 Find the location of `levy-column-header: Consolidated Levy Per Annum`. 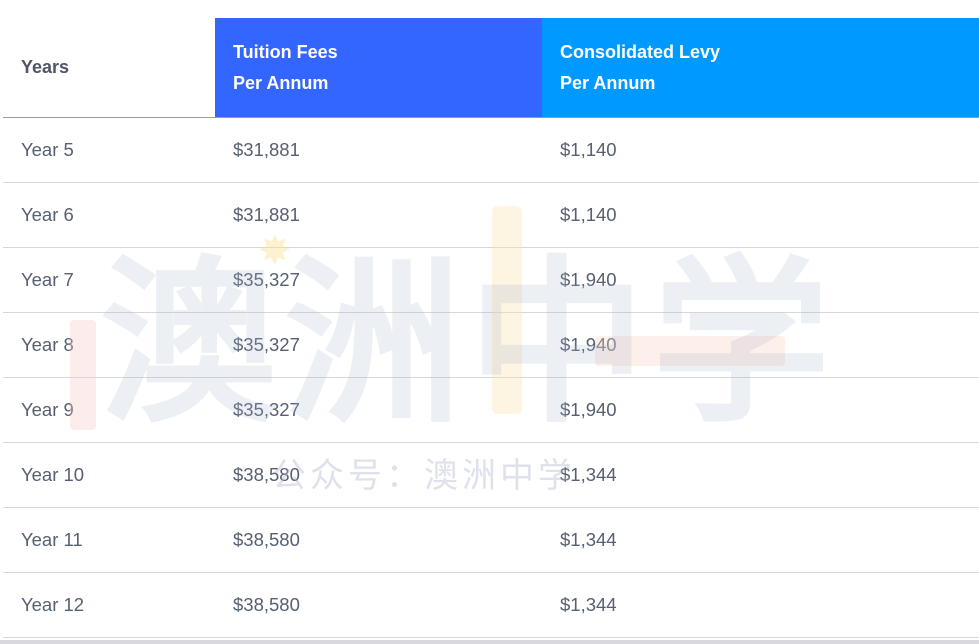

levy-column-header: Consolidated Levy Per Annum is located at coordinates (760, 67).